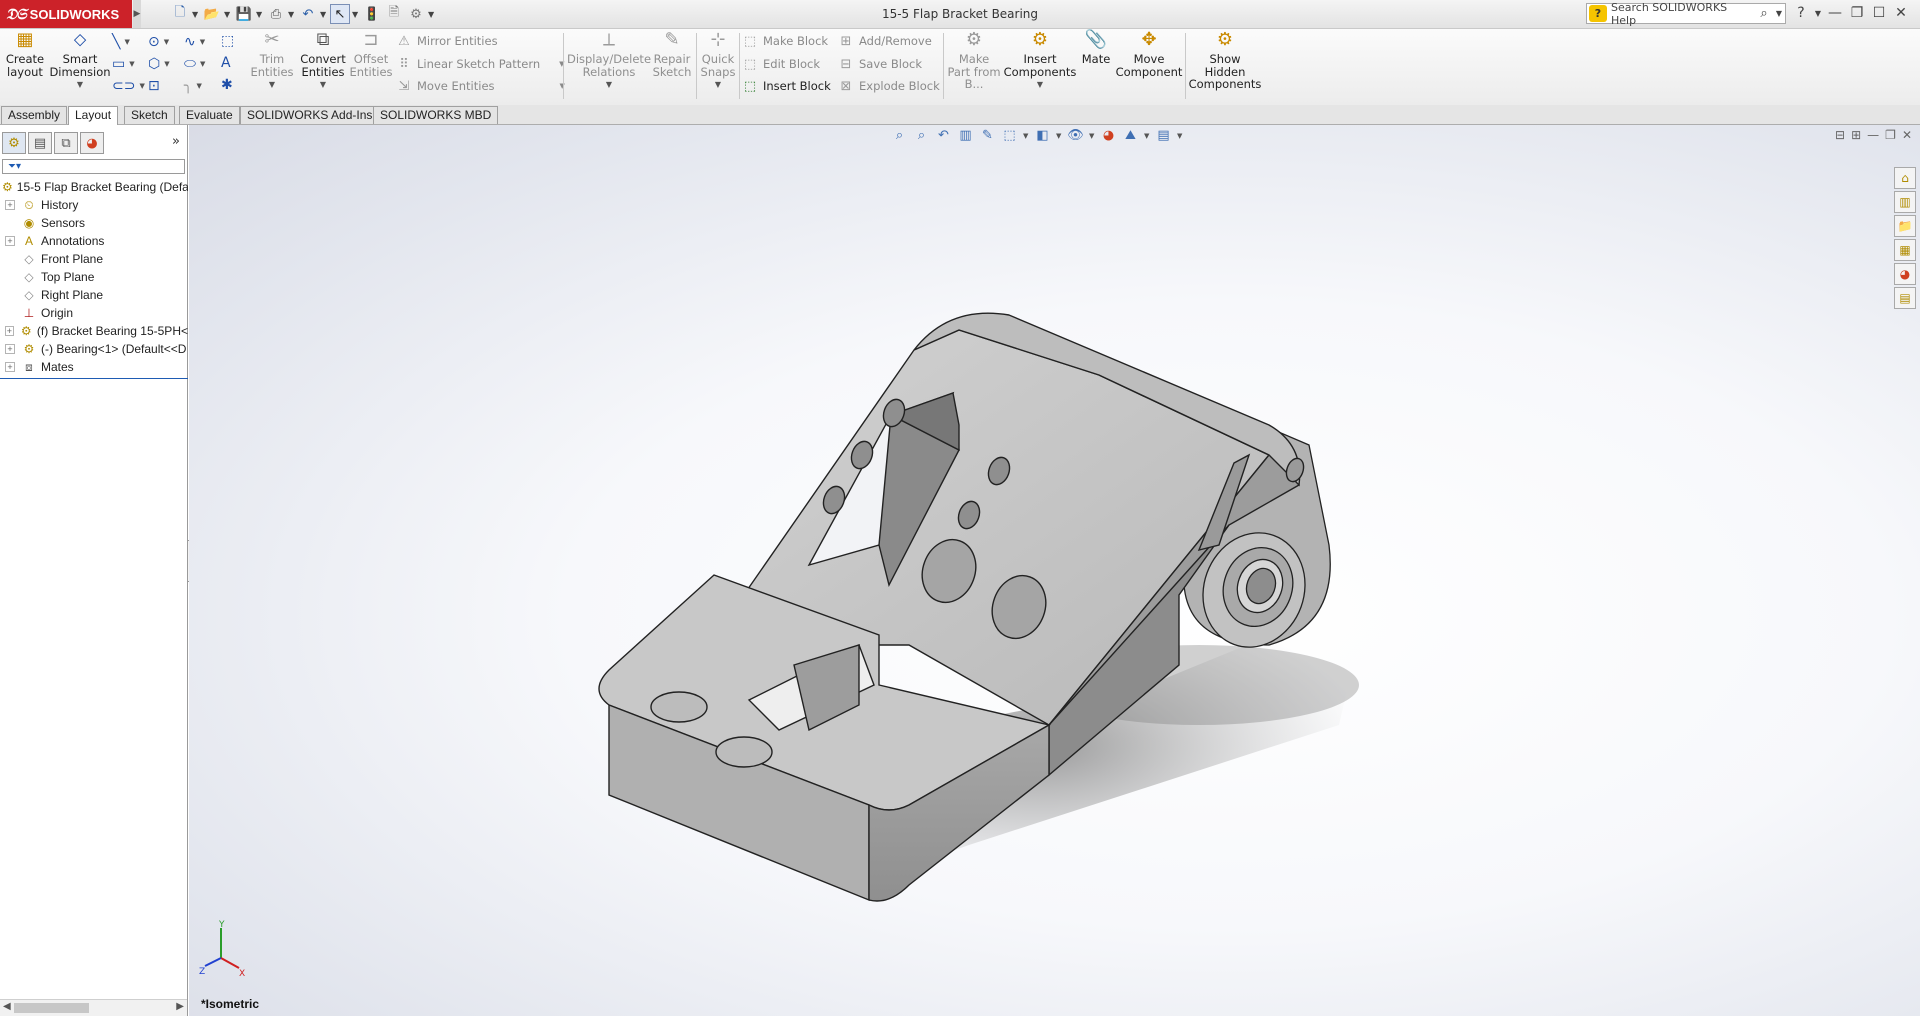 This screenshot has height=1016, width=1920. I want to click on construction-geometry-icon: ⬚, so click(227, 41).